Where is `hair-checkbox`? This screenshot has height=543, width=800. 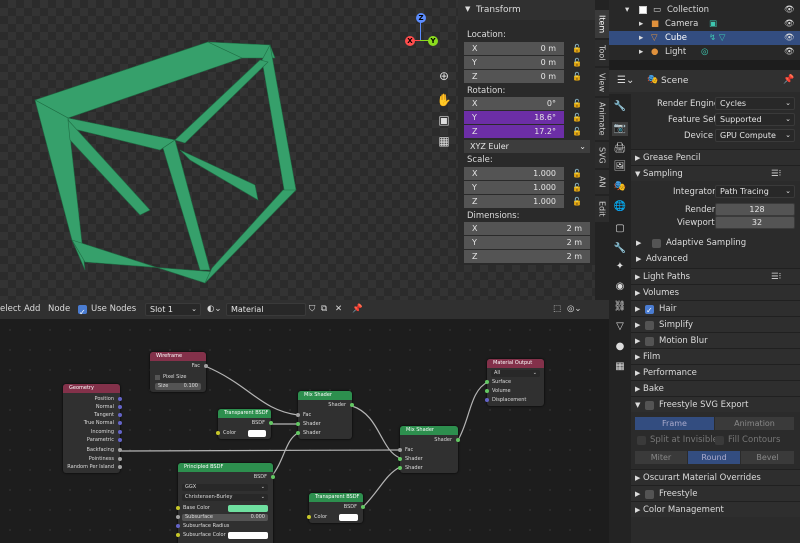
hair-checkbox is located at coordinates (649, 311).